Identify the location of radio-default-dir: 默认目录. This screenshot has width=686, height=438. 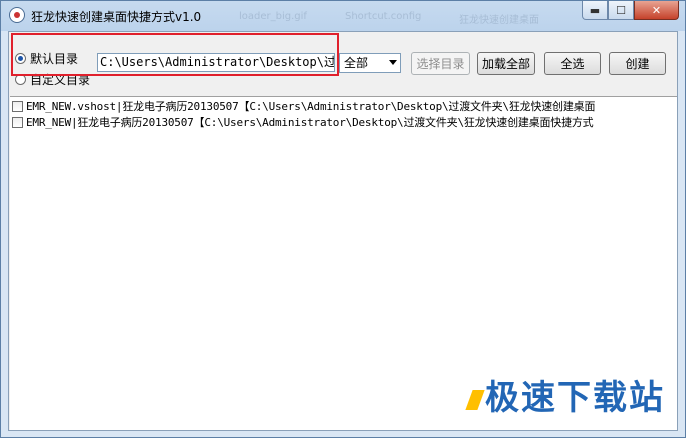
(46, 58).